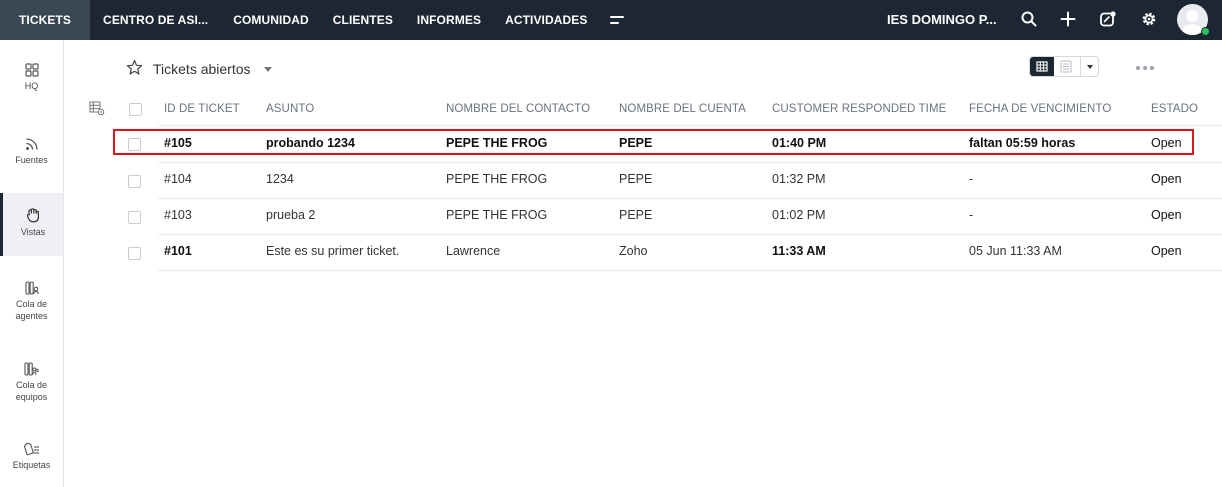  What do you see at coordinates (310, 143) in the screenshot?
I see `ticket-subject: probando 1234` at bounding box center [310, 143].